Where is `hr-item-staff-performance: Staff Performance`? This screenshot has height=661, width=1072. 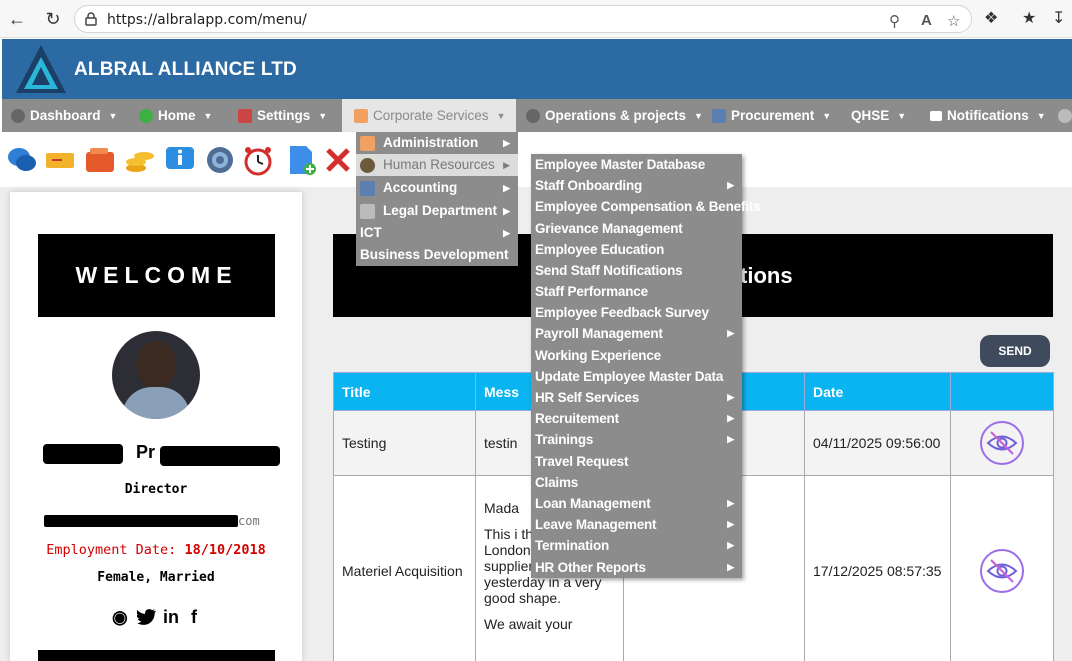 hr-item-staff-performance: Staff Performance is located at coordinates (636, 291).